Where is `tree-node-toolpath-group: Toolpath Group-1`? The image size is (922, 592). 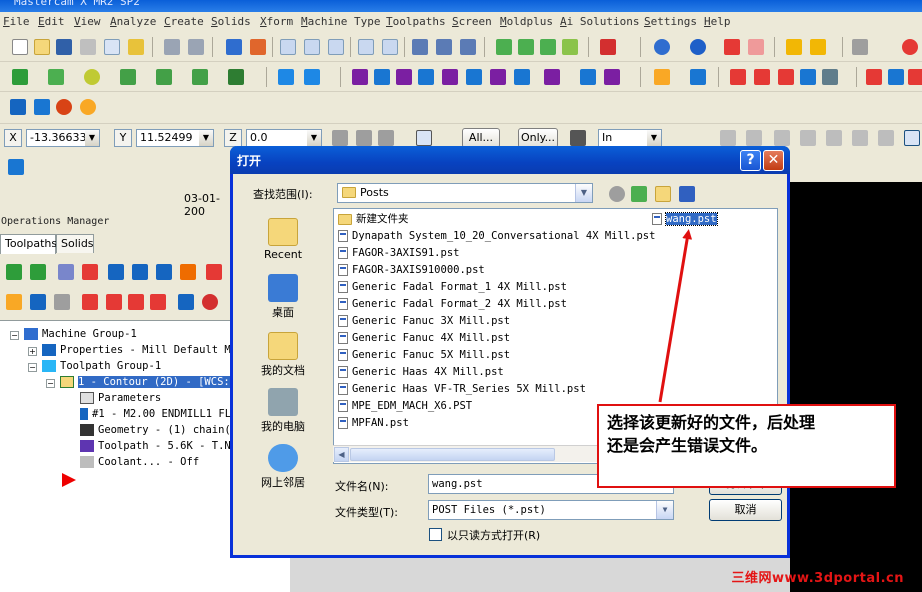
tree-node-toolpath-group: Toolpath Group-1 is located at coordinates (101, 366).